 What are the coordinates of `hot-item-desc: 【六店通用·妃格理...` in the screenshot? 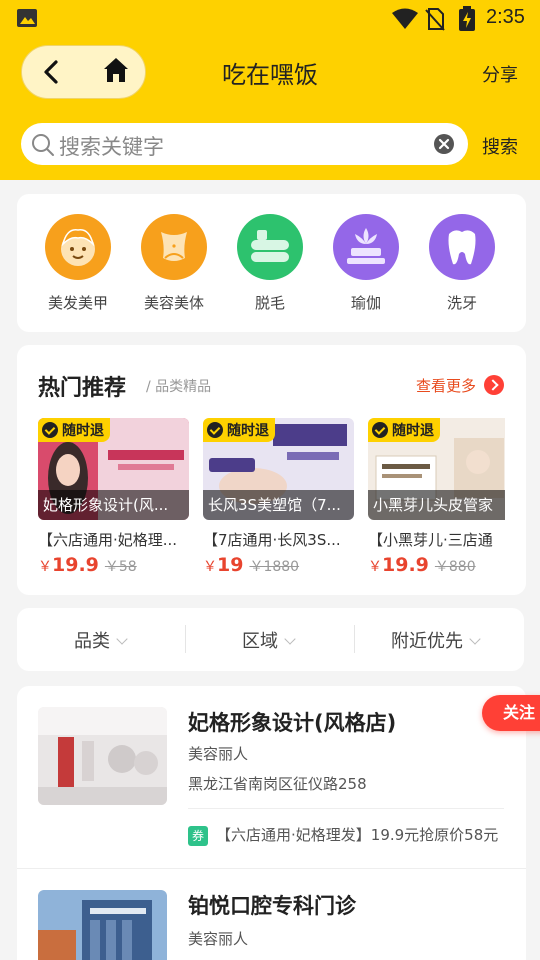 It's located at (108, 540).